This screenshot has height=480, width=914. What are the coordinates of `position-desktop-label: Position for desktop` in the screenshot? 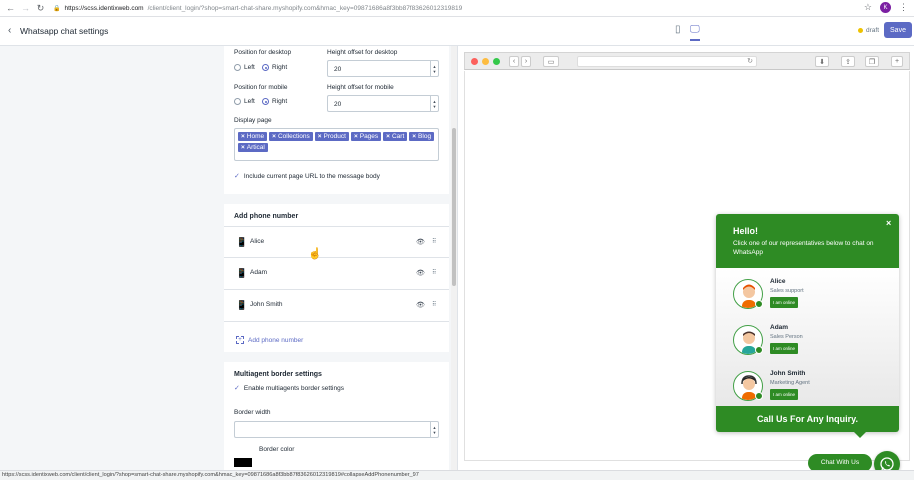 It's located at (263, 52).